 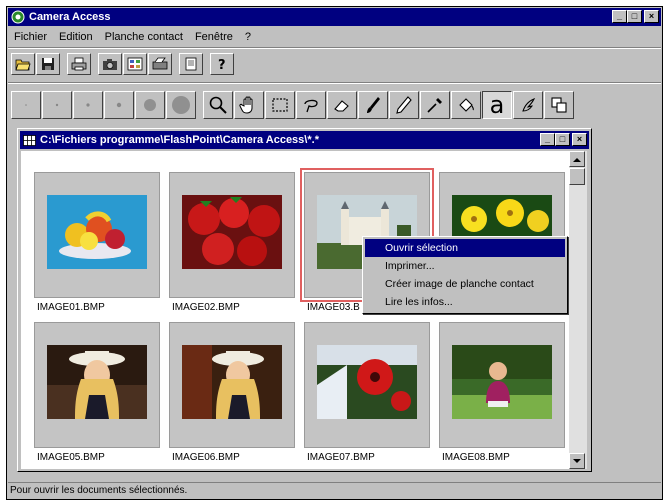 I want to click on brush-size-1-button, so click(x=26, y=105).